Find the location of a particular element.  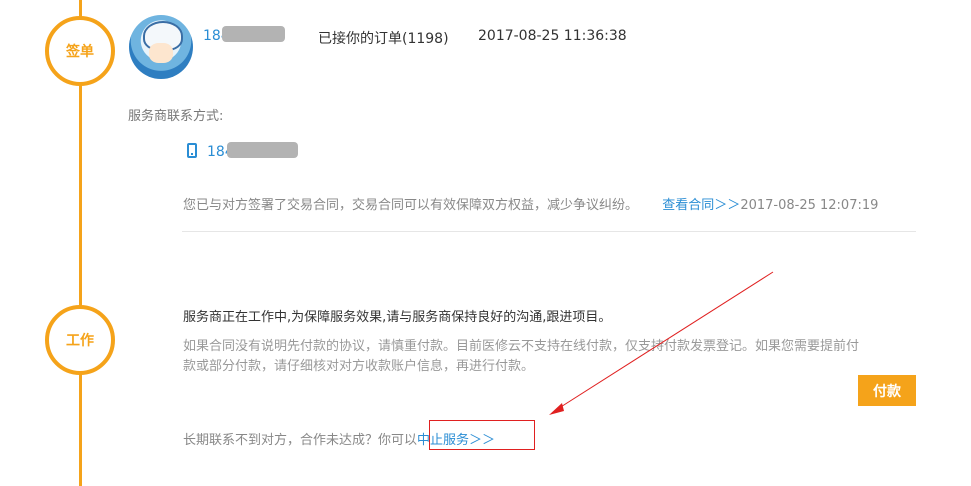

annotation-arrow is located at coordinates (661, 343).